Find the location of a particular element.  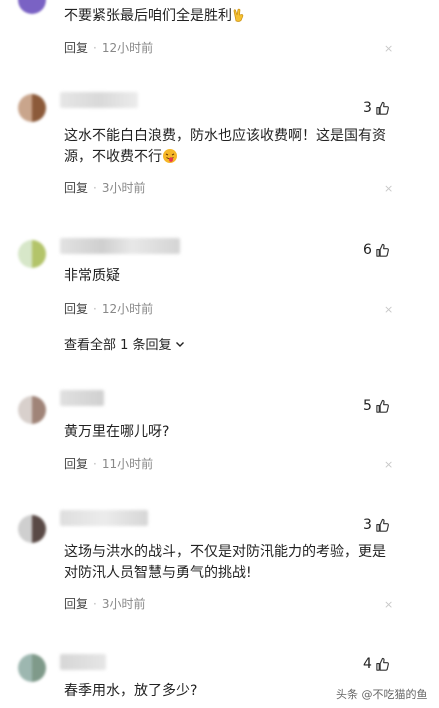

view-all-replies-link: 查看全部 1 条回复 is located at coordinates (125, 343).